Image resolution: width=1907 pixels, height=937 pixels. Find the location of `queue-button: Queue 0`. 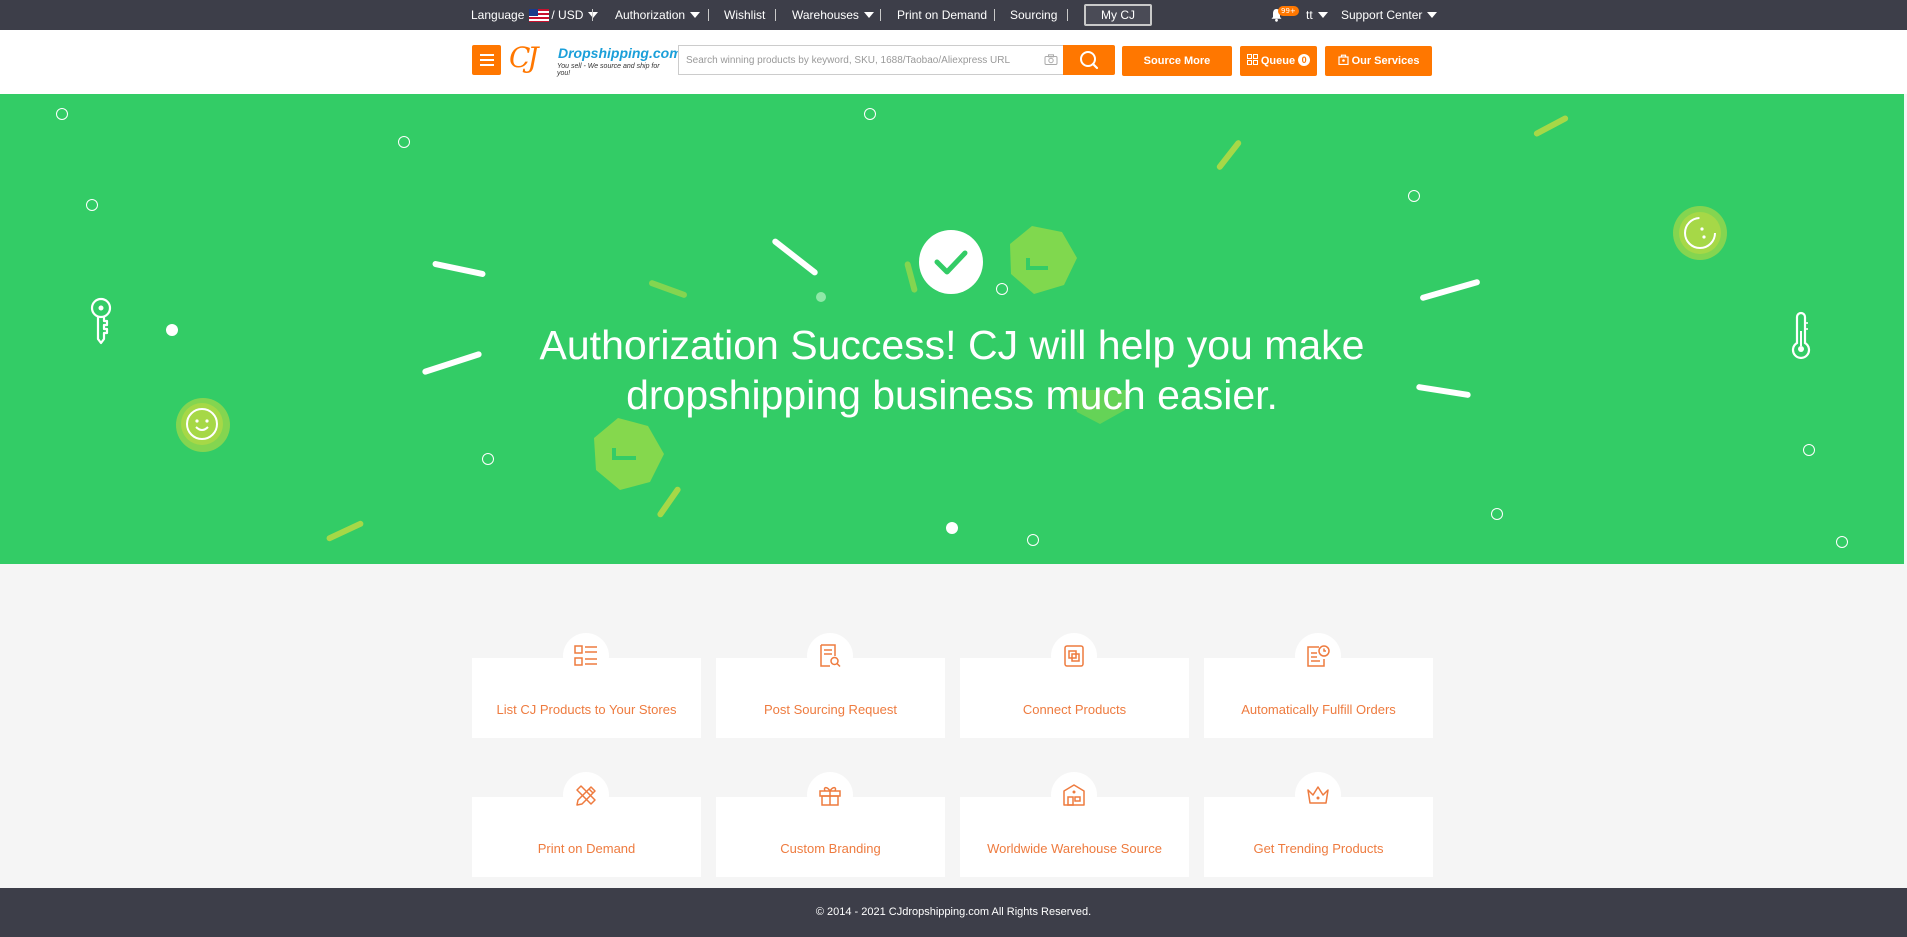

queue-button: Queue 0 is located at coordinates (1278, 61).